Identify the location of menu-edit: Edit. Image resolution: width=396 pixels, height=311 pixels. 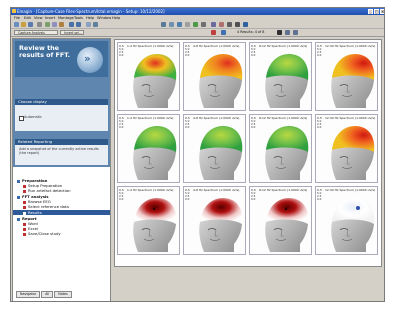
(27, 18).